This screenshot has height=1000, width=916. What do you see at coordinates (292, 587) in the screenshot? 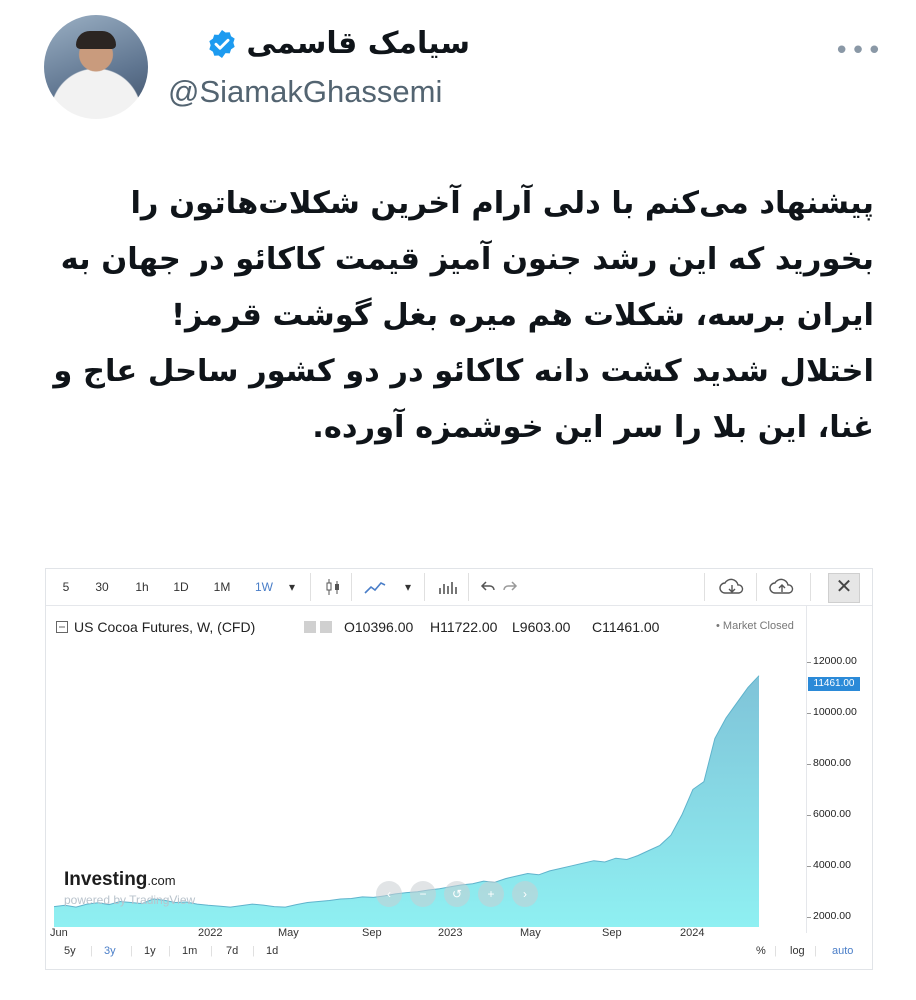
I see `interval-dropdown-icon: ▾` at bounding box center [292, 587].